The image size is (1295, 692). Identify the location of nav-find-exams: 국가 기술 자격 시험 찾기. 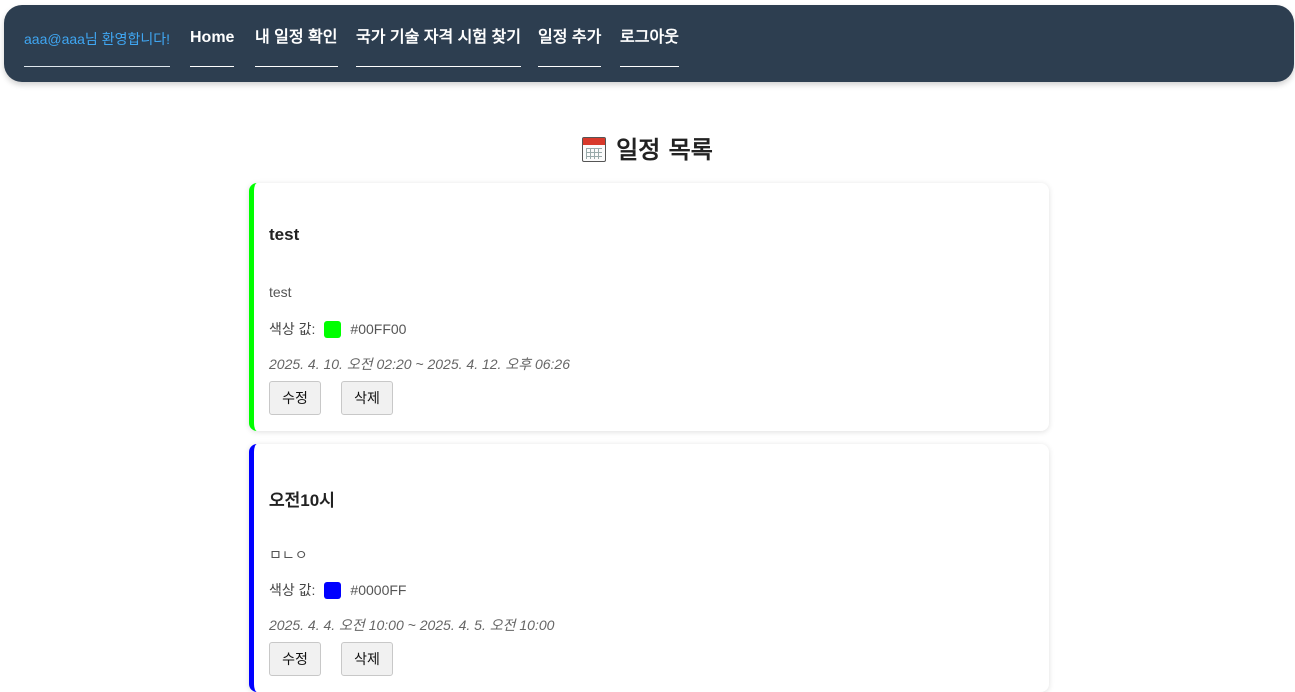
(438, 47).